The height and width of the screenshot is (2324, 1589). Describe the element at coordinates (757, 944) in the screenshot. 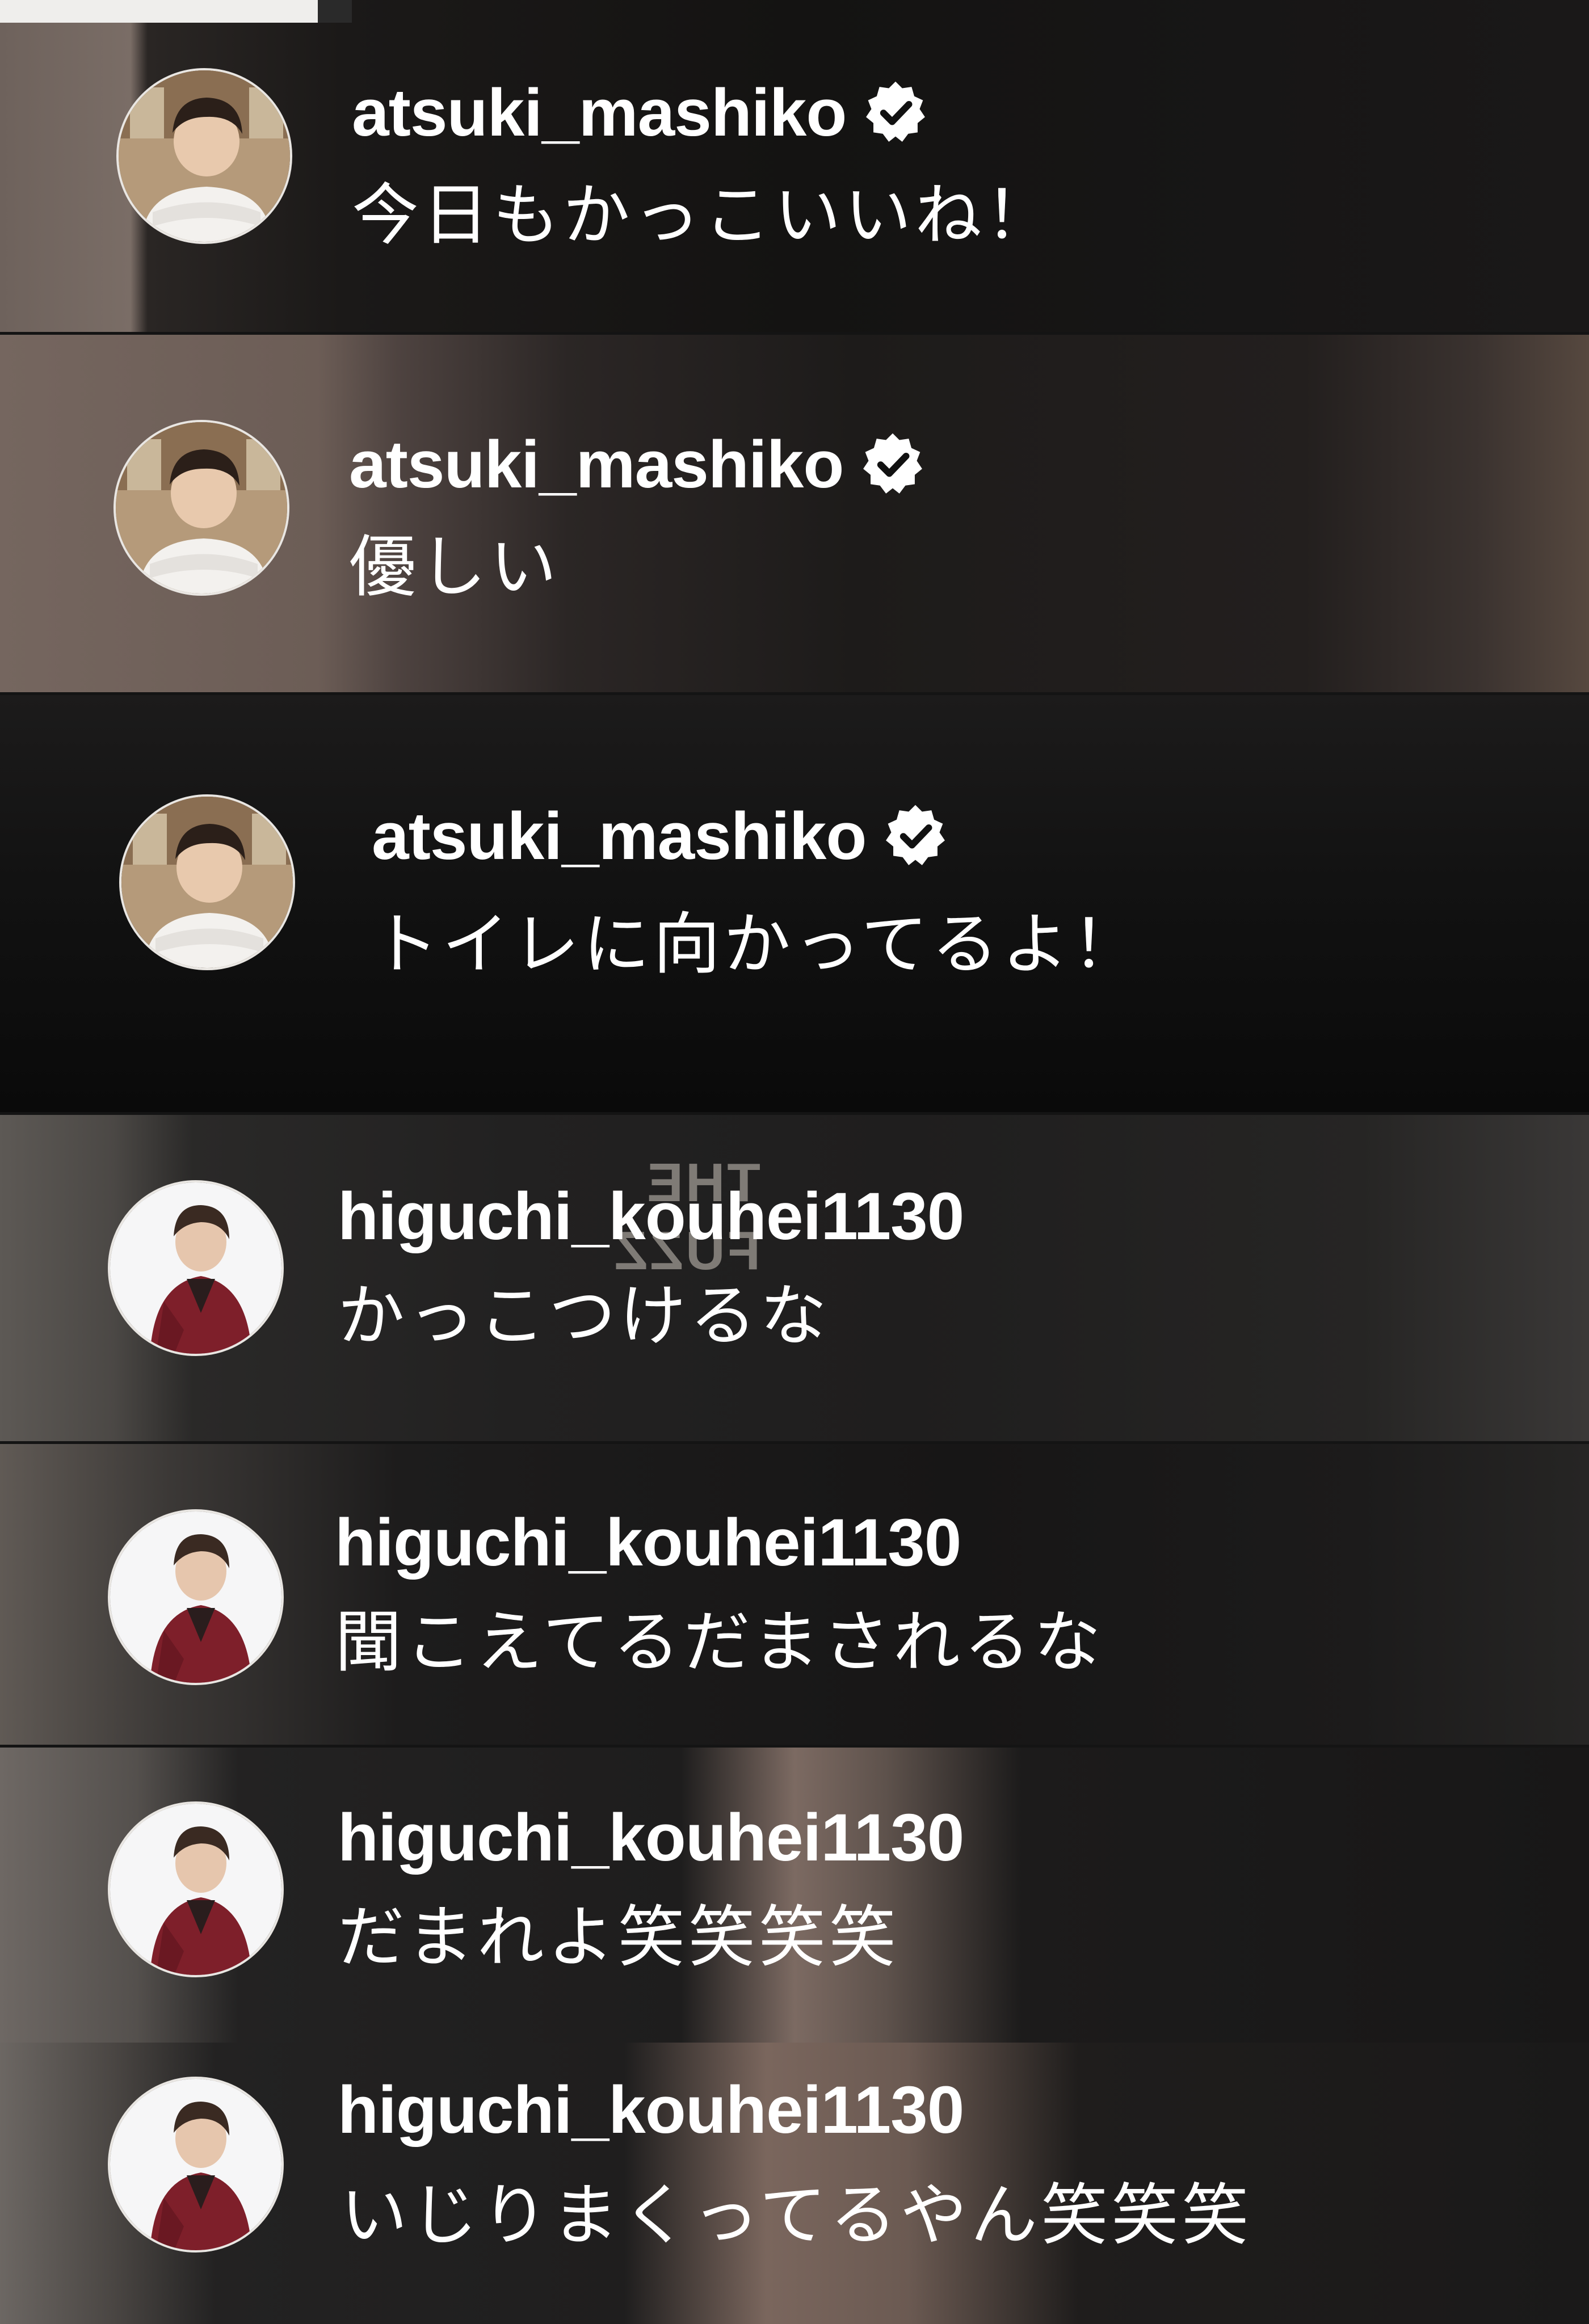

I see `comment-text: トイレに向かってるよ！` at that location.